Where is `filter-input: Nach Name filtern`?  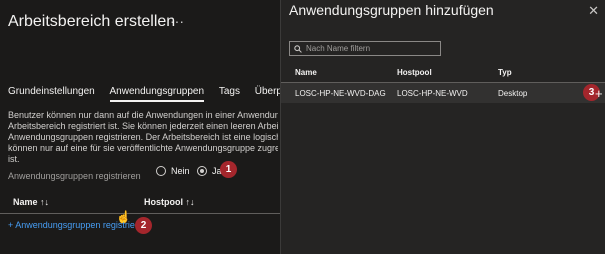
filter-input: Nach Name filtern is located at coordinates (365, 48).